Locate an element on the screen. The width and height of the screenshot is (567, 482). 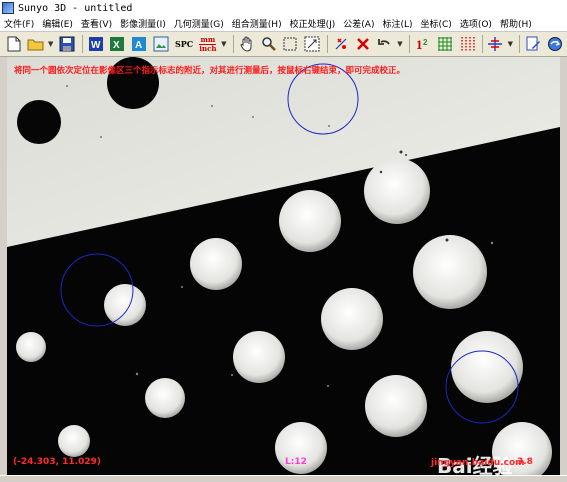
spc-label: SPC is located at coordinates (184, 44).